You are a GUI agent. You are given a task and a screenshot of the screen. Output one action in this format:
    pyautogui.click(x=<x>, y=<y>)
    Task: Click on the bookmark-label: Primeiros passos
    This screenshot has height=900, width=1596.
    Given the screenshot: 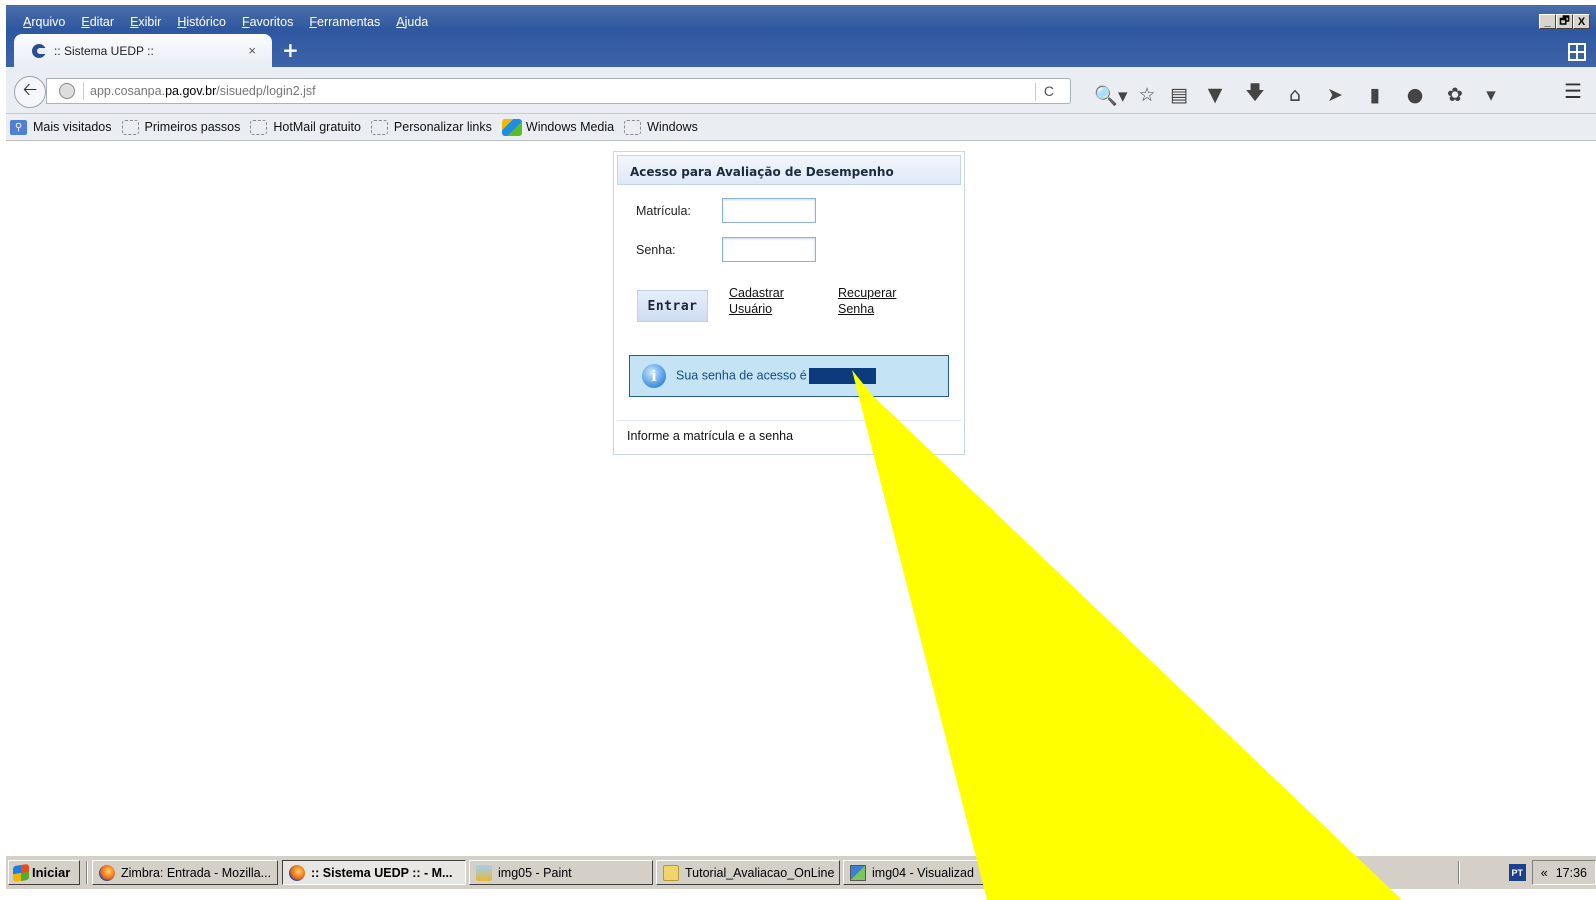 What is the action you would take?
    pyautogui.click(x=192, y=127)
    